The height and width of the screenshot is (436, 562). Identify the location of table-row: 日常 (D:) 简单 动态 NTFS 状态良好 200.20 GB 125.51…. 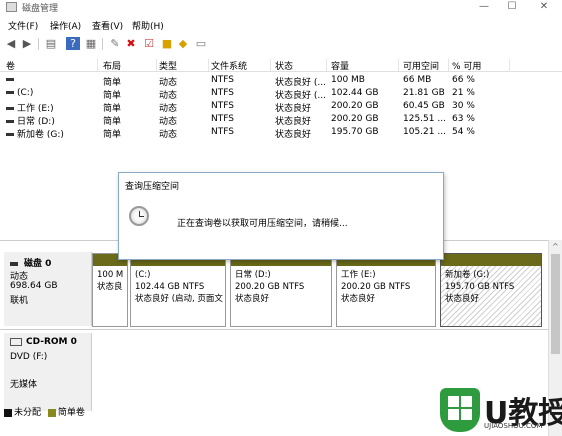
(281, 120).